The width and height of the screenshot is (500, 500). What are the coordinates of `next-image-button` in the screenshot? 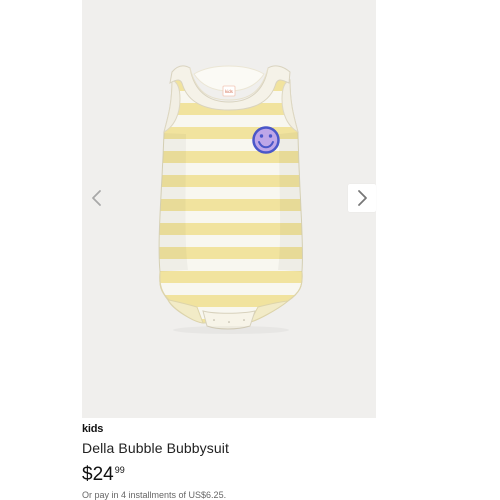 It's located at (362, 198).